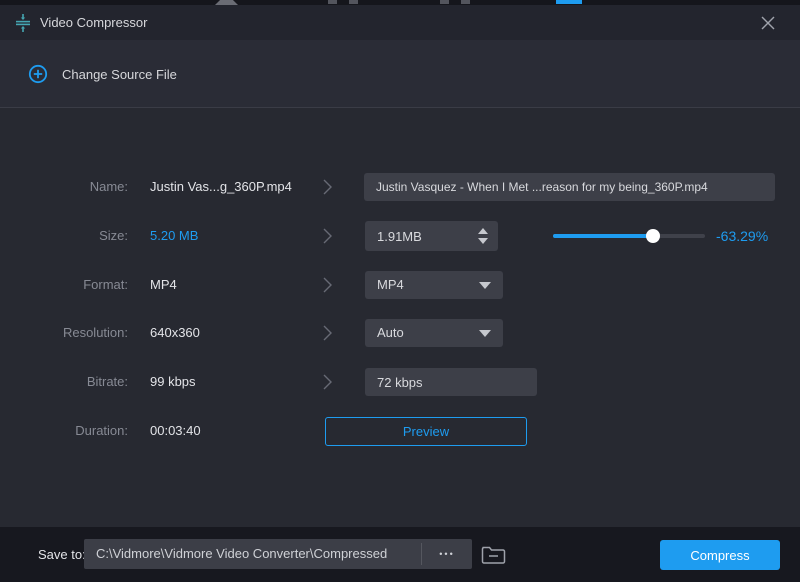  What do you see at coordinates (483, 231) in the screenshot?
I see `spinner-up-icon` at bounding box center [483, 231].